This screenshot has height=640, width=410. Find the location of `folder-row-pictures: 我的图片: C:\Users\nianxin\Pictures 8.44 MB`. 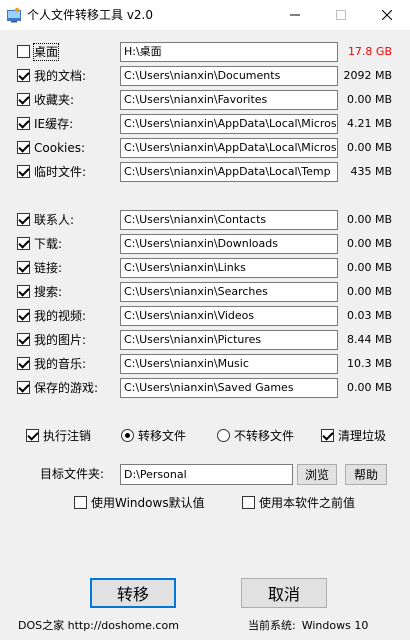

folder-row-pictures: 我的图片: C:\Users\nianxin\Pictures 8.44 MB is located at coordinates (205, 340).